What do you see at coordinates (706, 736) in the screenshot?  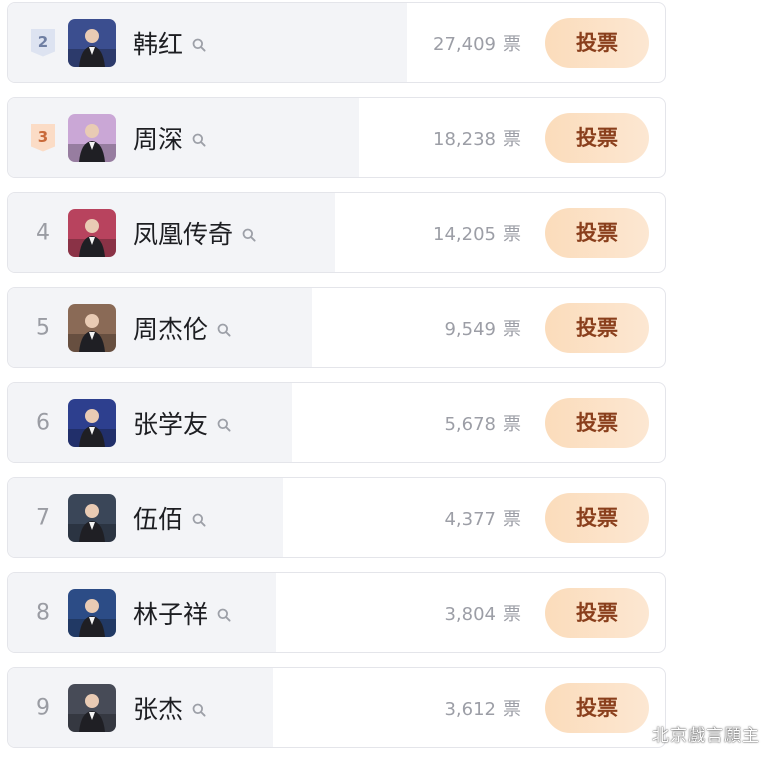 I see `watermark: 北京戲言願主` at bounding box center [706, 736].